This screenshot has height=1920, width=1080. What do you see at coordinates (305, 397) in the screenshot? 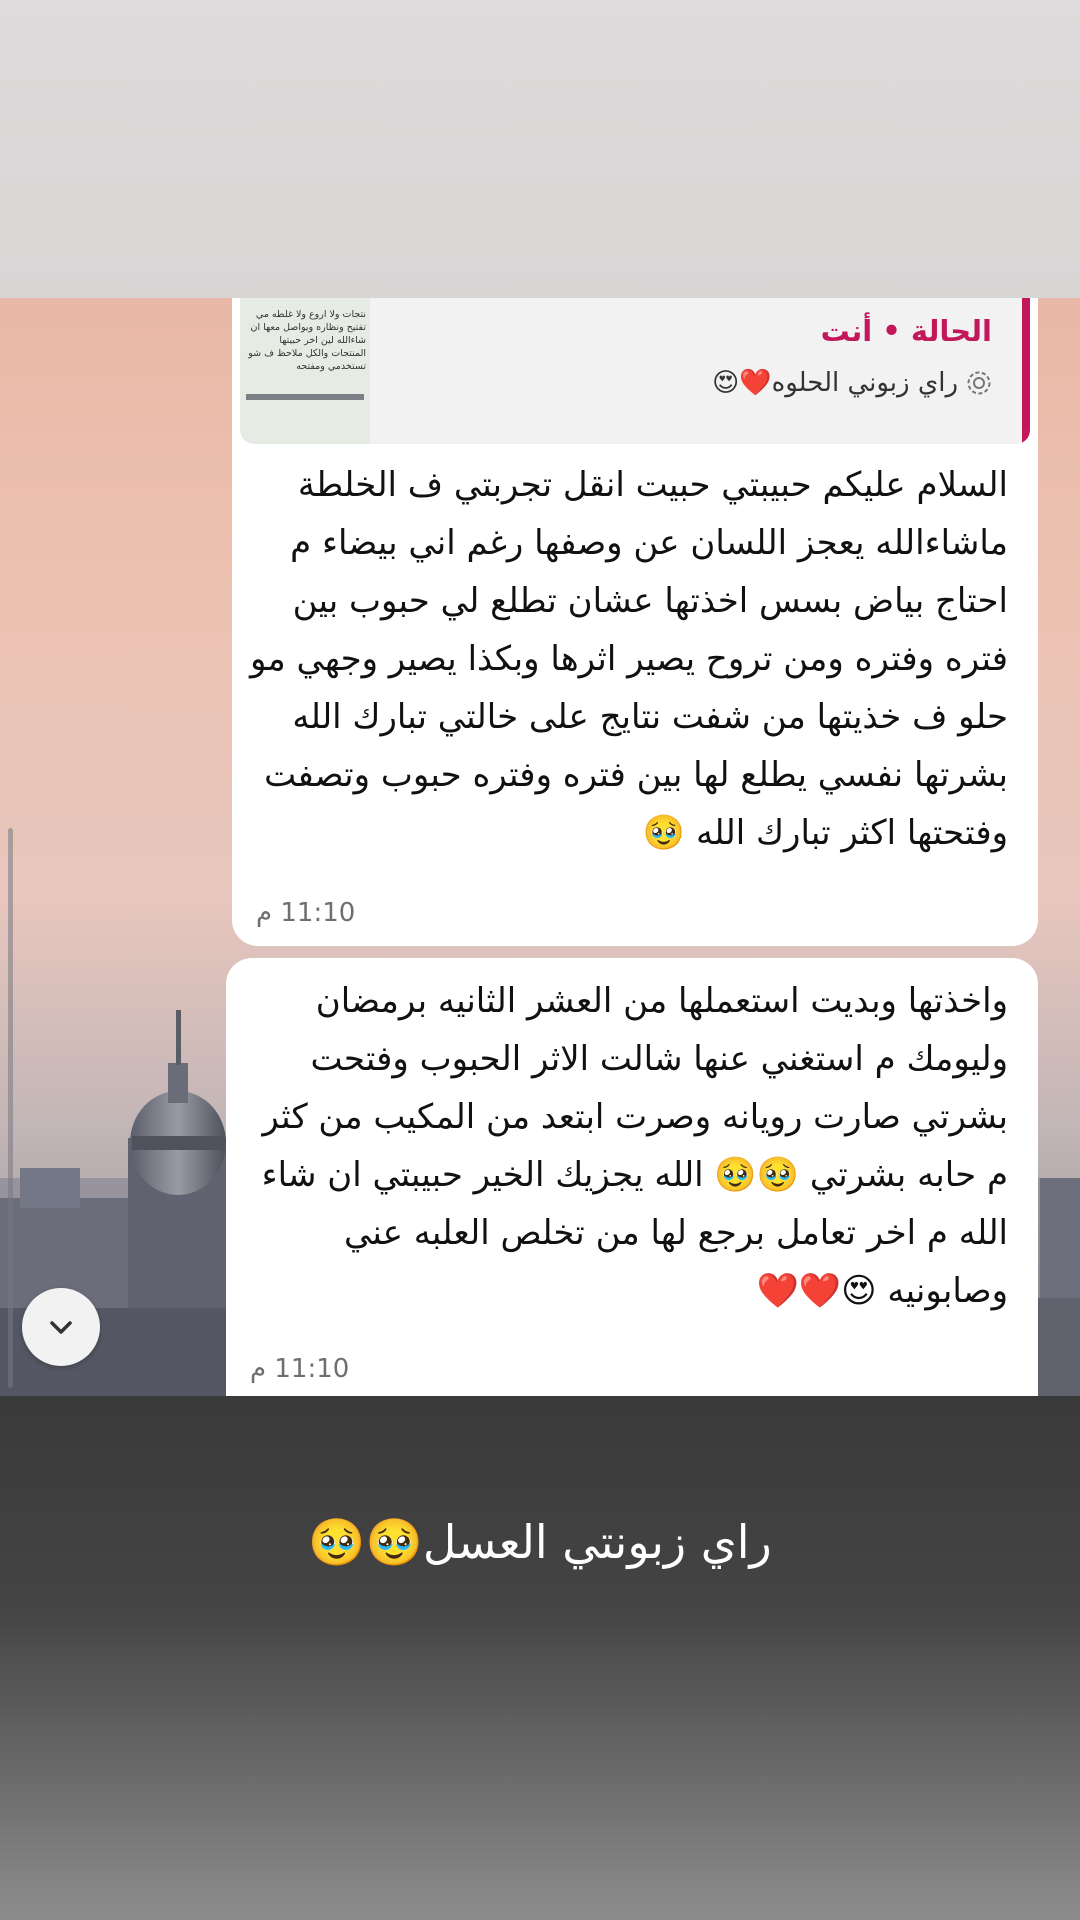
I see `thumbnail-divider` at bounding box center [305, 397].